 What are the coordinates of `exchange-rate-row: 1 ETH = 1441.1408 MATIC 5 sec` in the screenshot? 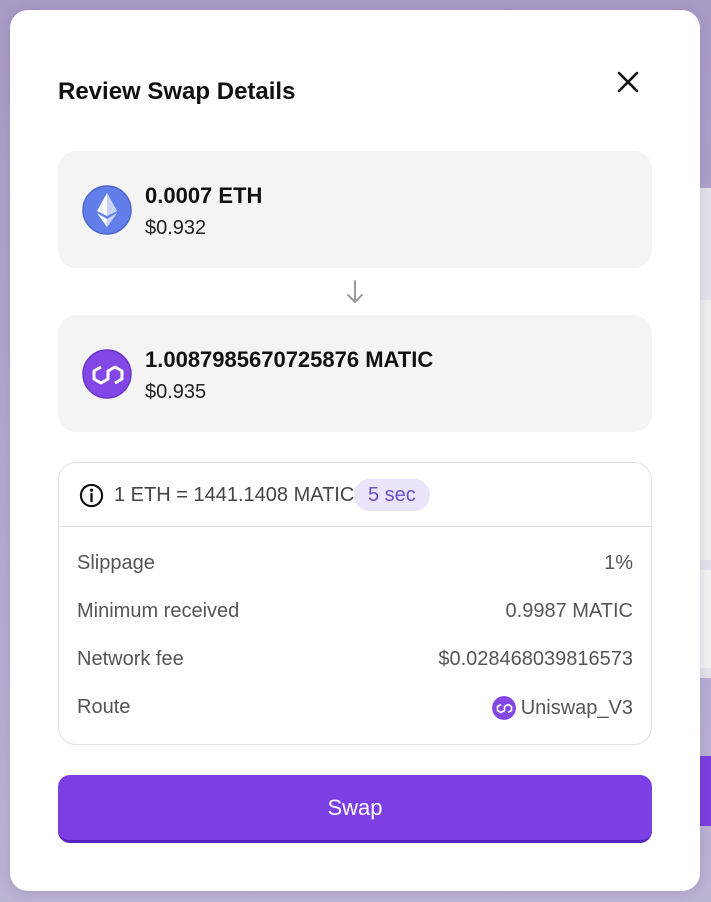 It's located at (355, 495).